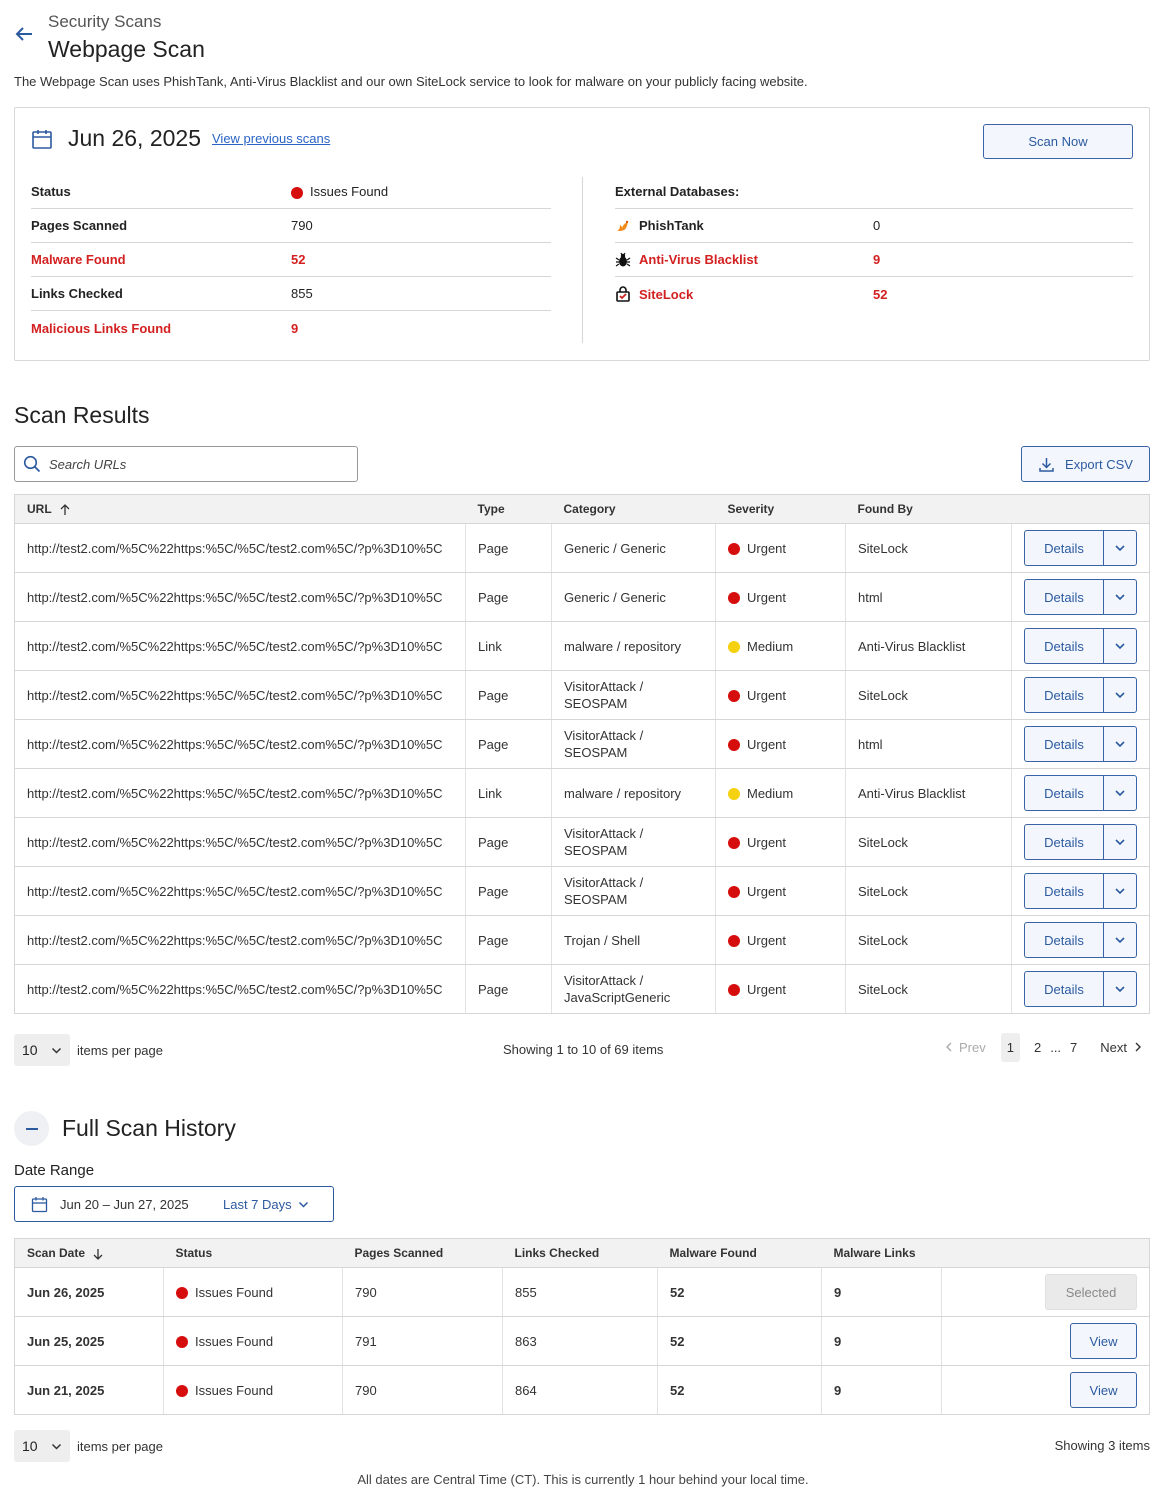 The height and width of the screenshot is (1502, 1166). I want to click on results-per-page-select: 10, so click(42, 1050).